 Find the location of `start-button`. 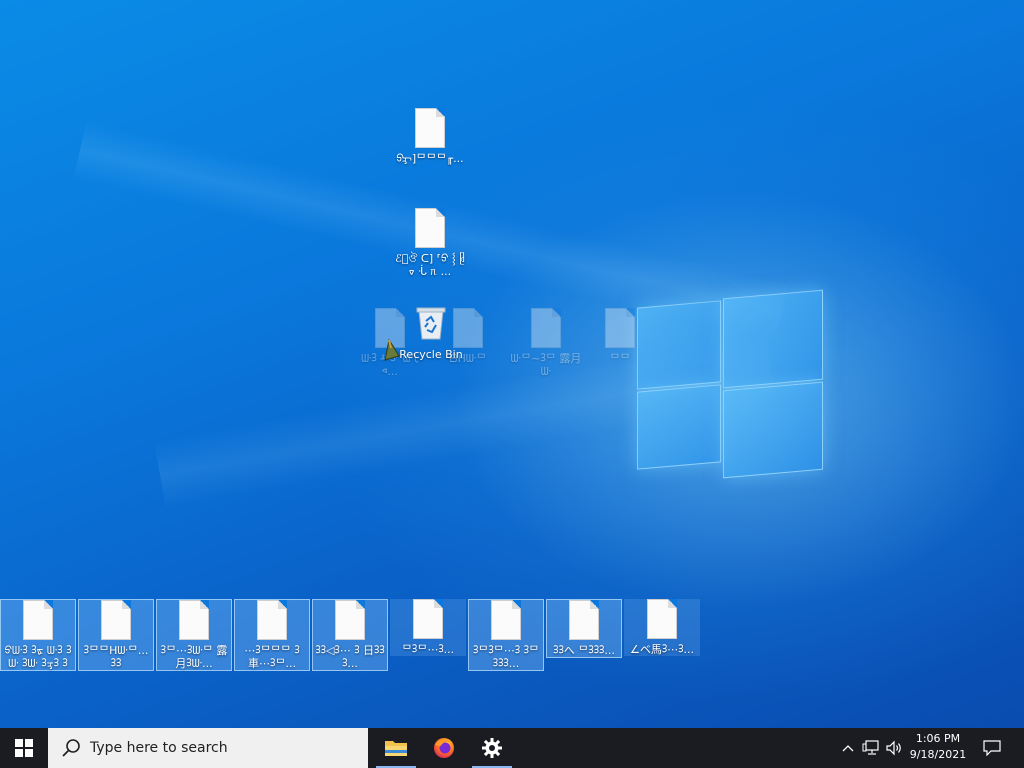

start-button is located at coordinates (24, 748).